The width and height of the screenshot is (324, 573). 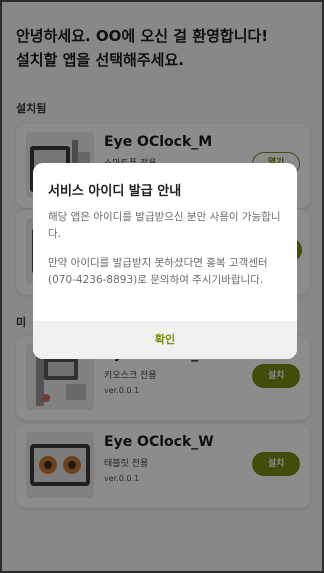 What do you see at coordinates (164, 225) in the screenshot?
I see `dialog-paragraph-1: 해당 앱은 아이디를 발급받으신 분만 사용이 가능합니다.` at bounding box center [164, 225].